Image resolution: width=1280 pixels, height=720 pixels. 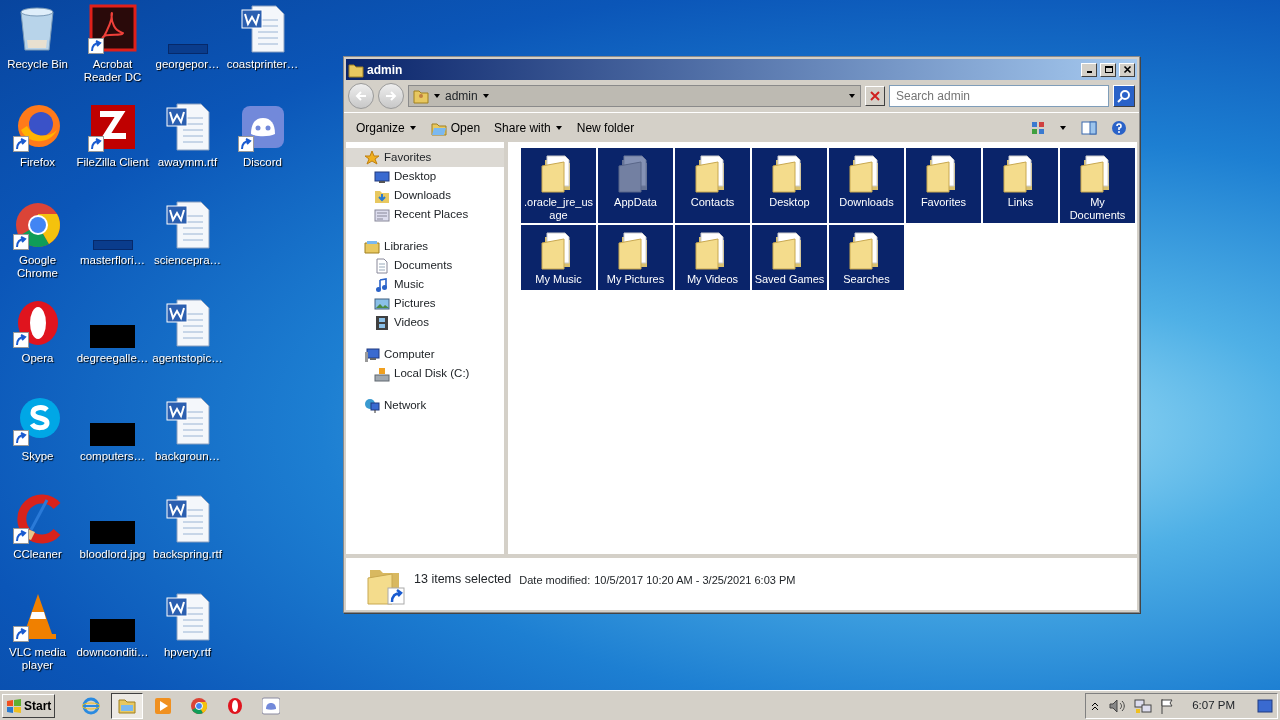 I want to click on desktop-shortcut: Discord, so click(x=262, y=151).